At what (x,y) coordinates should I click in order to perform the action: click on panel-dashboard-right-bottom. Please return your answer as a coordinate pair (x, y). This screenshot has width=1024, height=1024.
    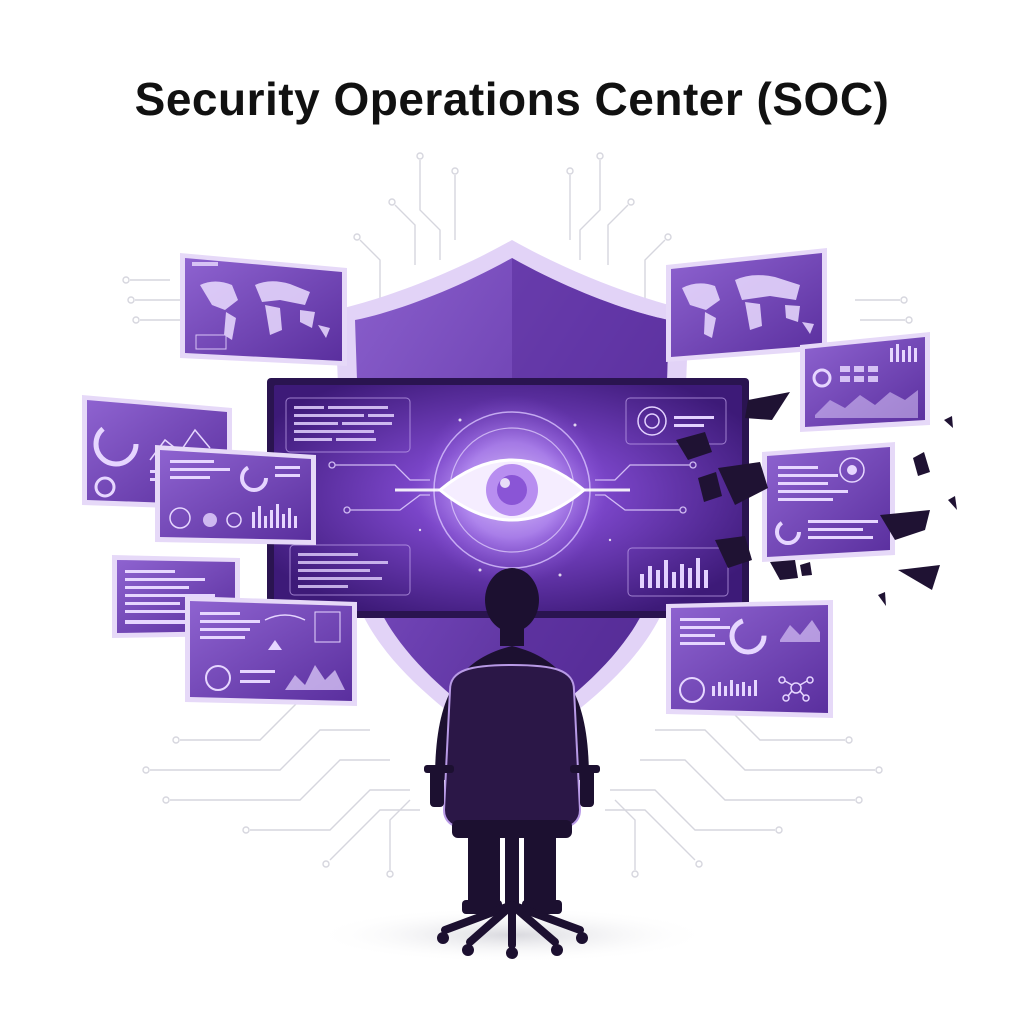
    Looking at the image, I should click on (749, 659).